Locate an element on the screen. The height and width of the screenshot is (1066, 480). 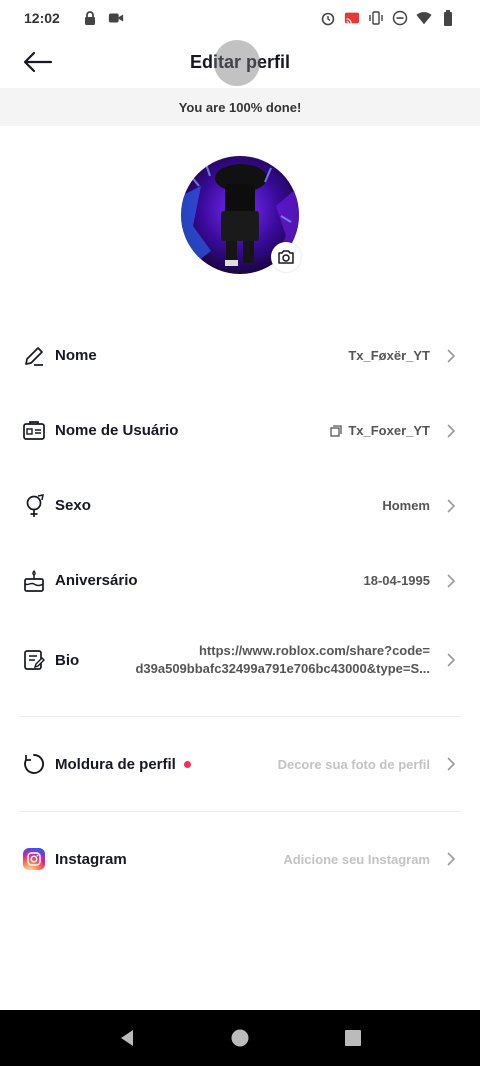
battery-icon is located at coordinates (448, 18).